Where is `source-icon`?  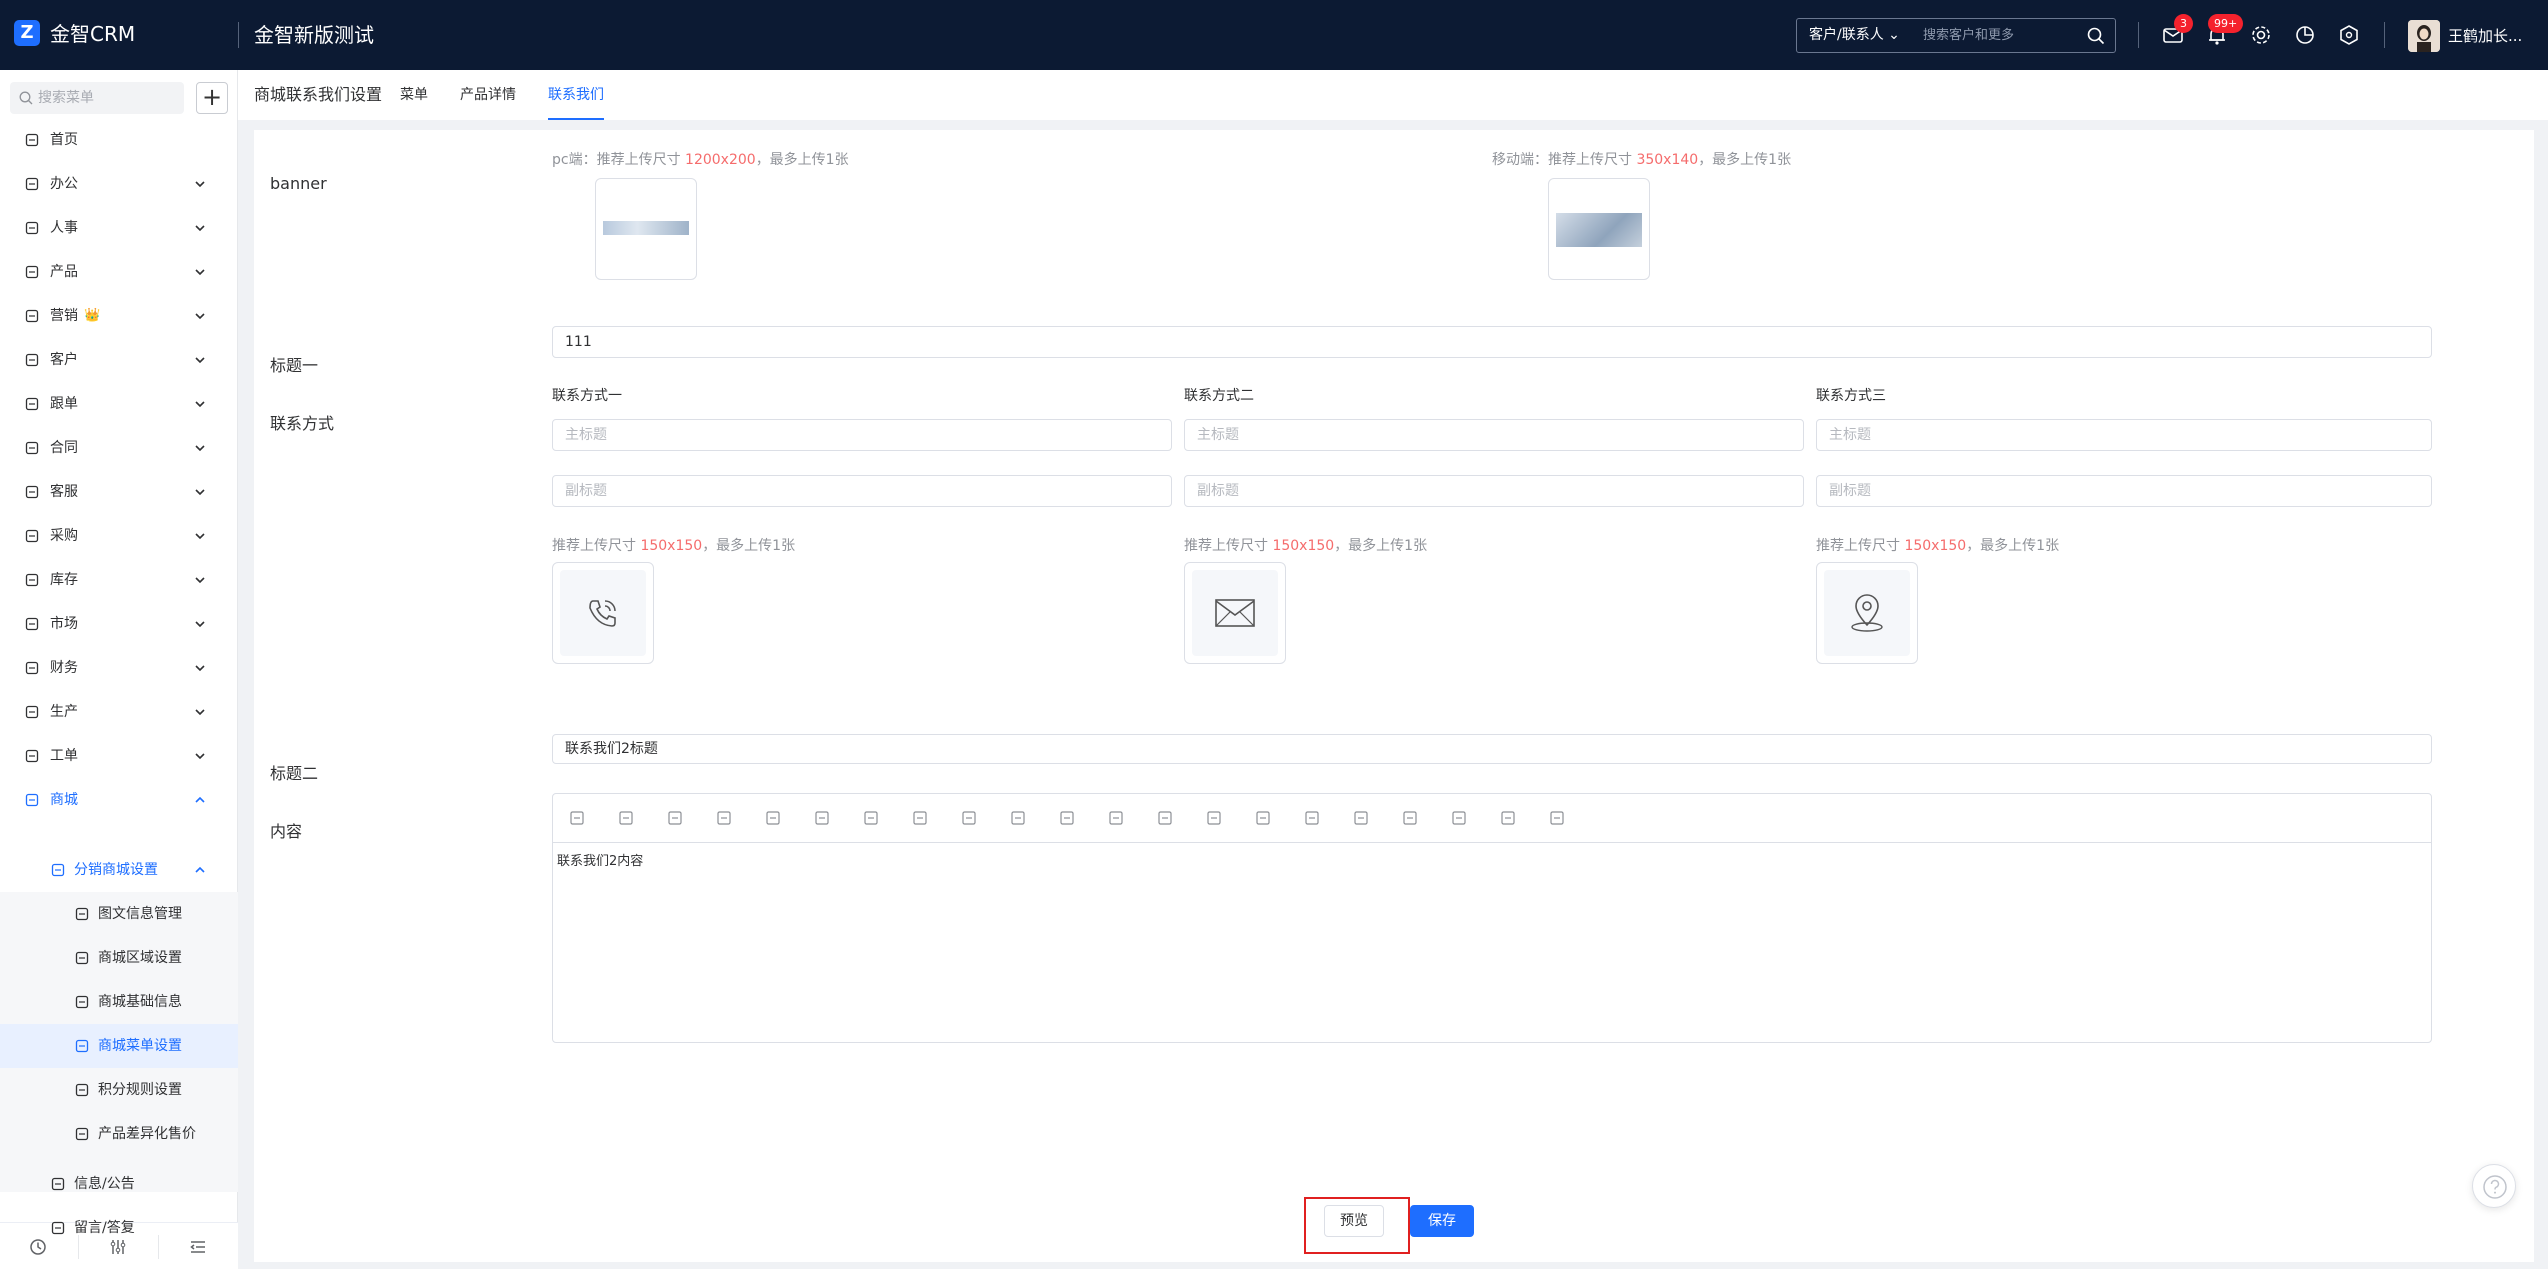 source-icon is located at coordinates (577, 818).